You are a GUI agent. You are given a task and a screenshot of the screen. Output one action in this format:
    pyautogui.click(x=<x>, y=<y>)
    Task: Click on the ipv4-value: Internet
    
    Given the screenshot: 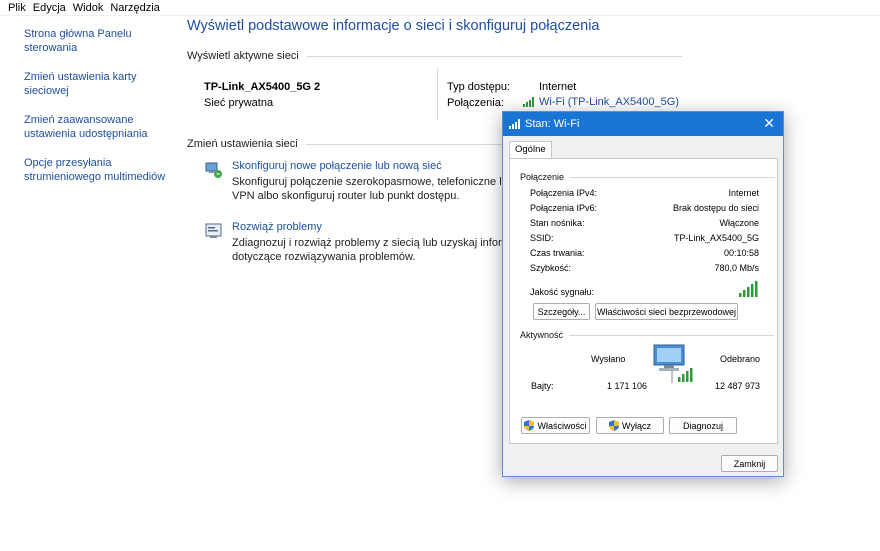 What is the action you would take?
    pyautogui.click(x=743, y=193)
    